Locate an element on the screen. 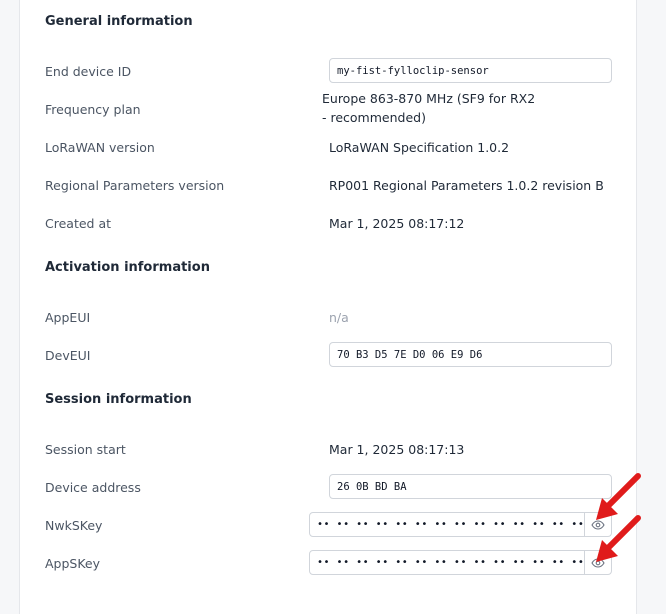  nwkskey-label: NwkSKey is located at coordinates (74, 525).